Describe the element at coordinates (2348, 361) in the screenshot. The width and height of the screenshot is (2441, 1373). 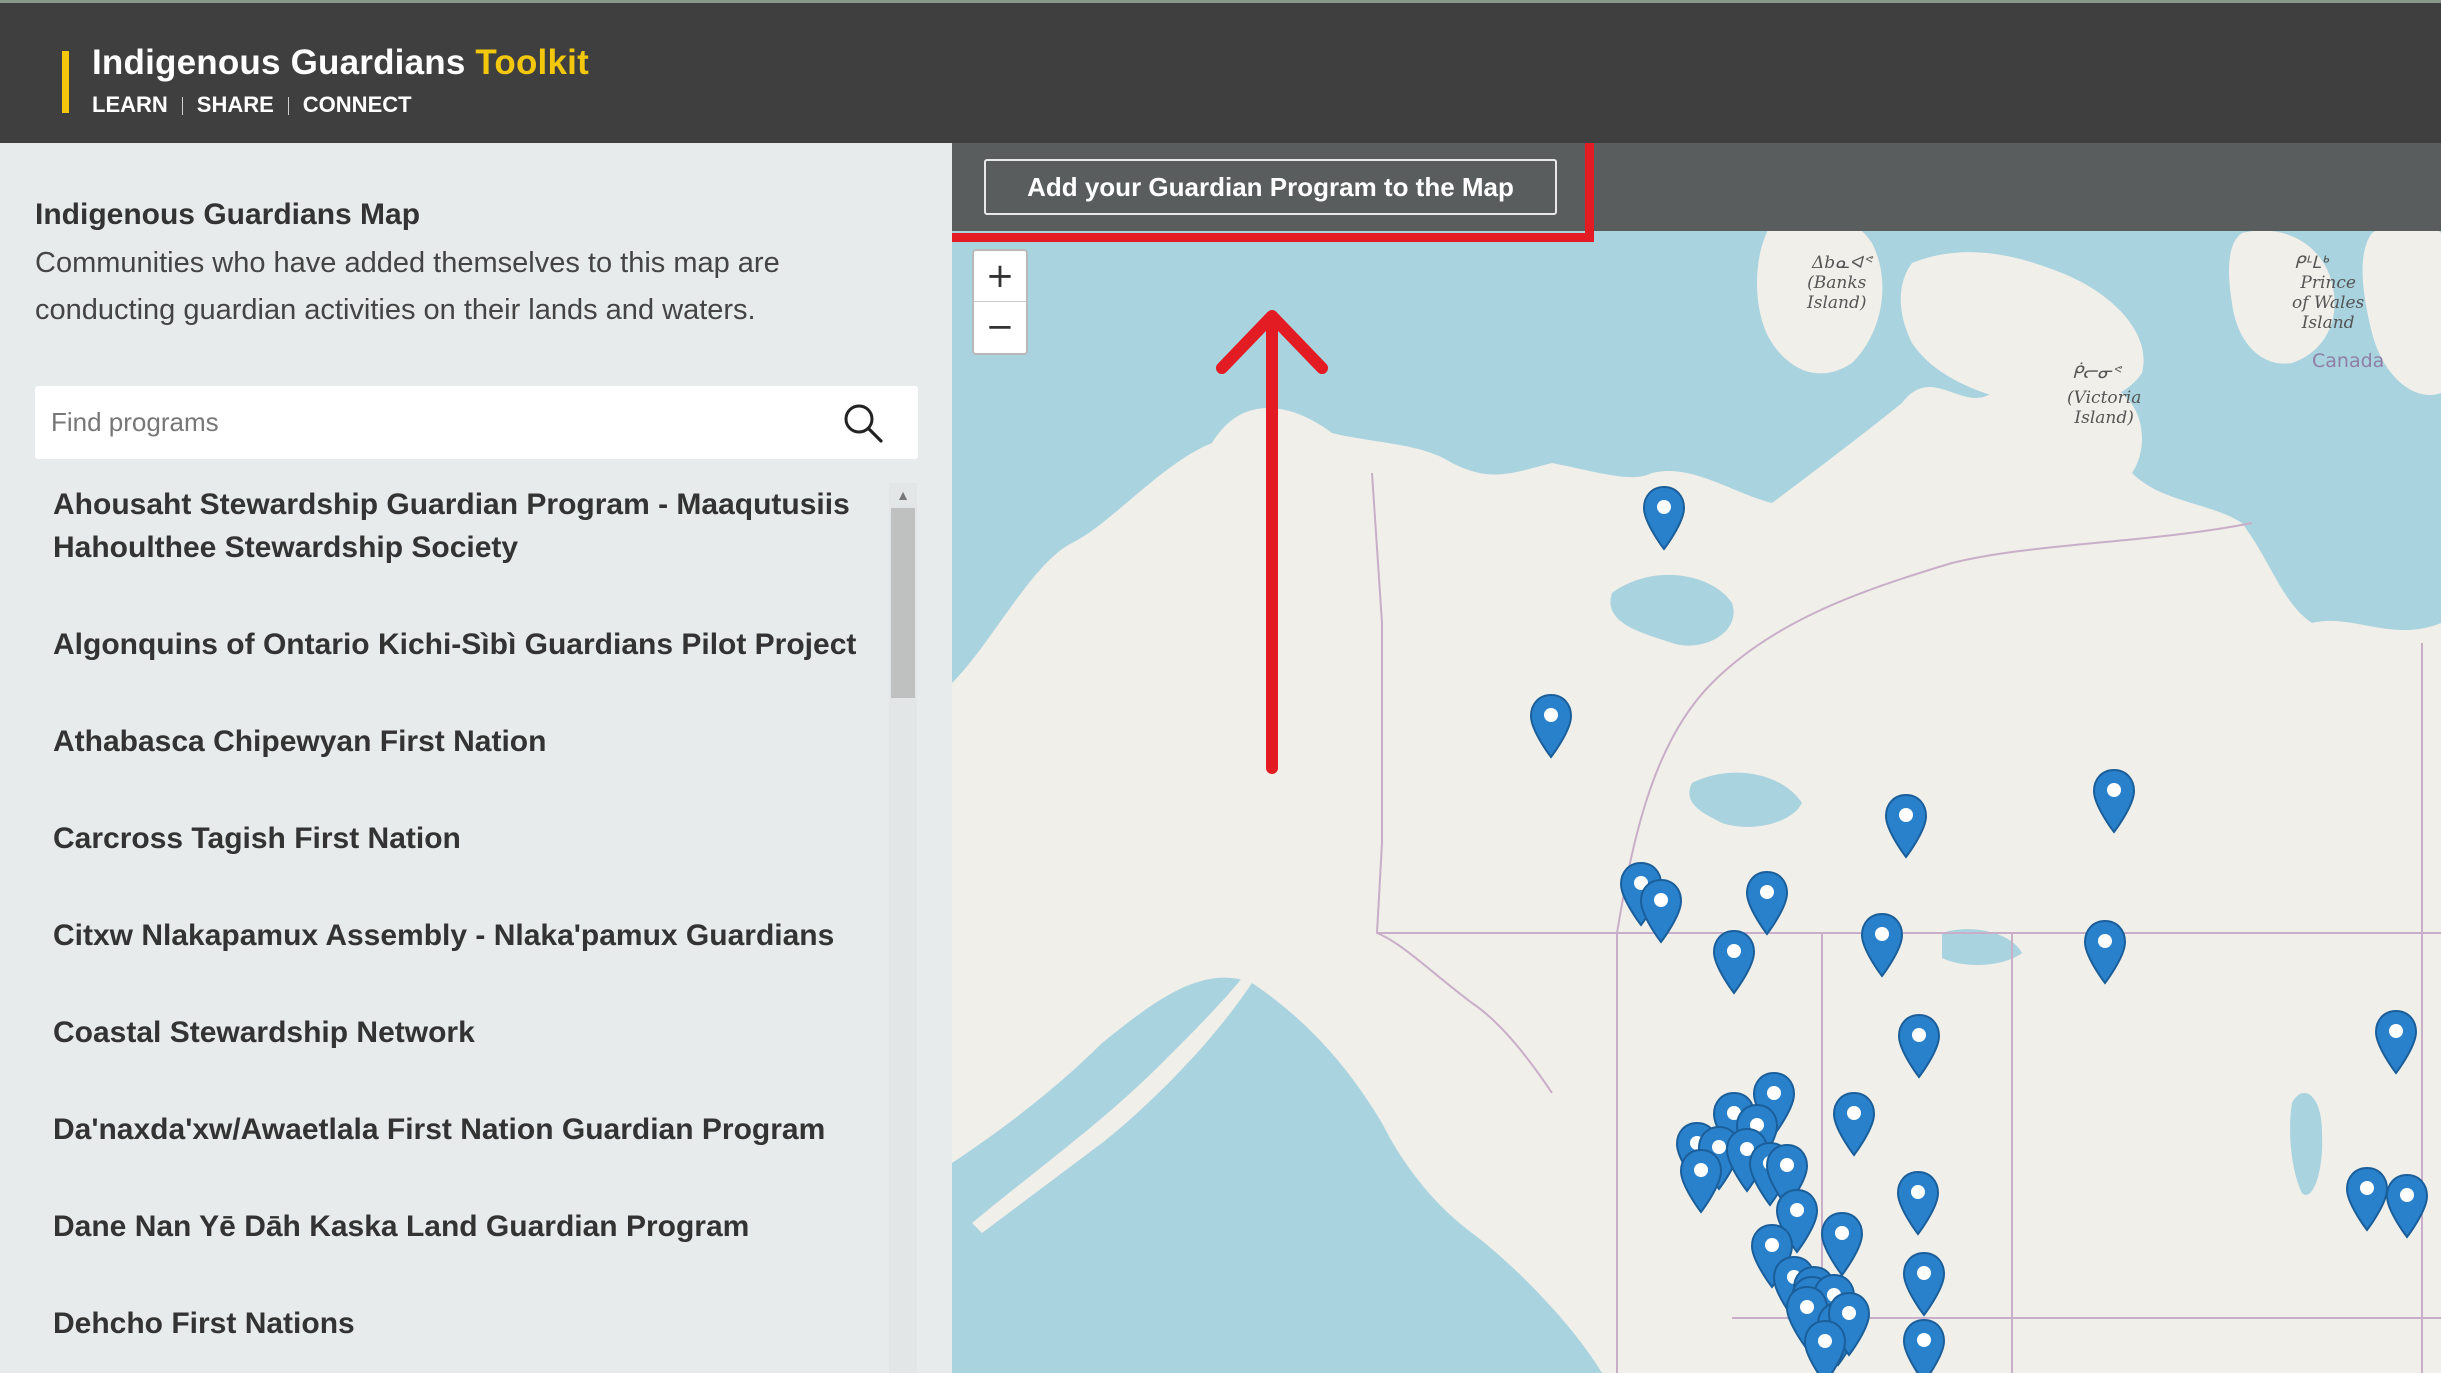
I see `map-label-country: Canada` at that location.